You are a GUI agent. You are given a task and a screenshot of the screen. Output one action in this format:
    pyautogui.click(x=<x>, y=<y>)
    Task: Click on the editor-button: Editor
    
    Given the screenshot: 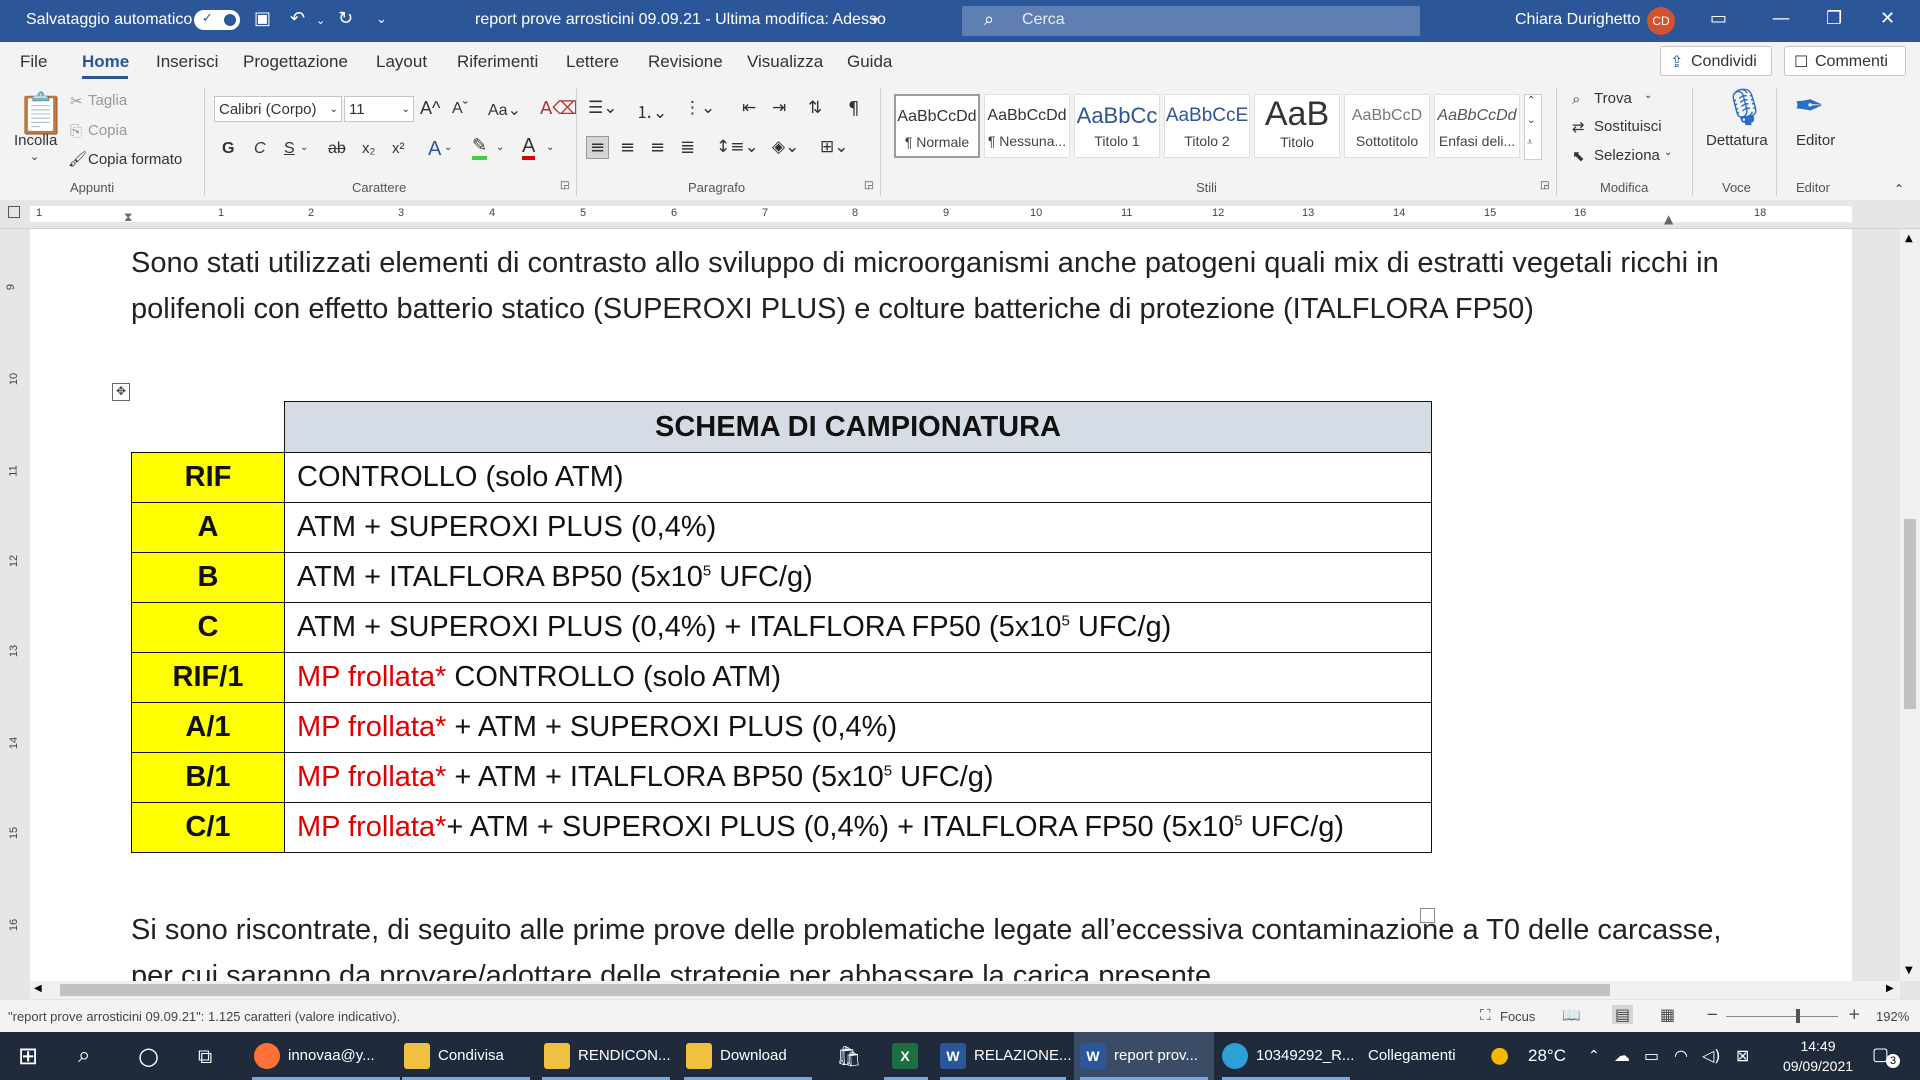 What is the action you would take?
    pyautogui.click(x=1815, y=140)
    